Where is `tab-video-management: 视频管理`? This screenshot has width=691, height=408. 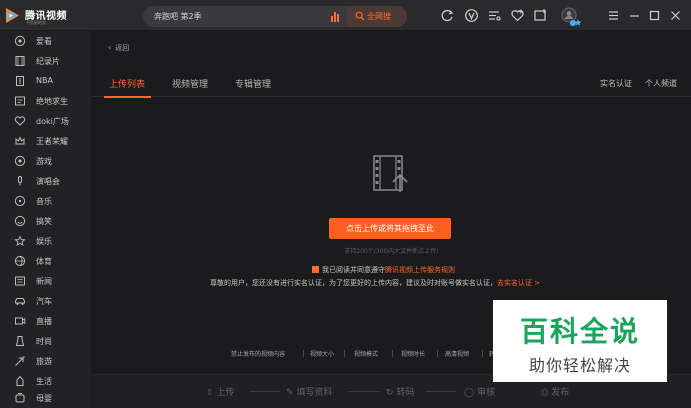
tab-video-management: 视频管理 is located at coordinates (190, 83).